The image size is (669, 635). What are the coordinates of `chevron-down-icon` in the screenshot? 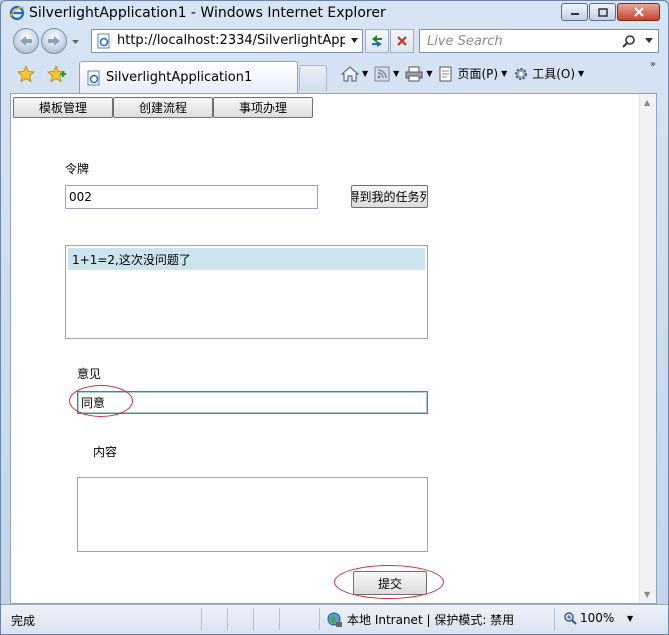 It's located at (354, 40).